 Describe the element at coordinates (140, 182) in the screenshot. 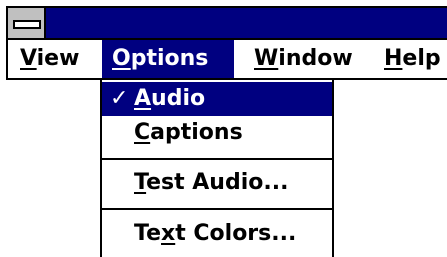

I see `test-audio-accelerator: T` at that location.